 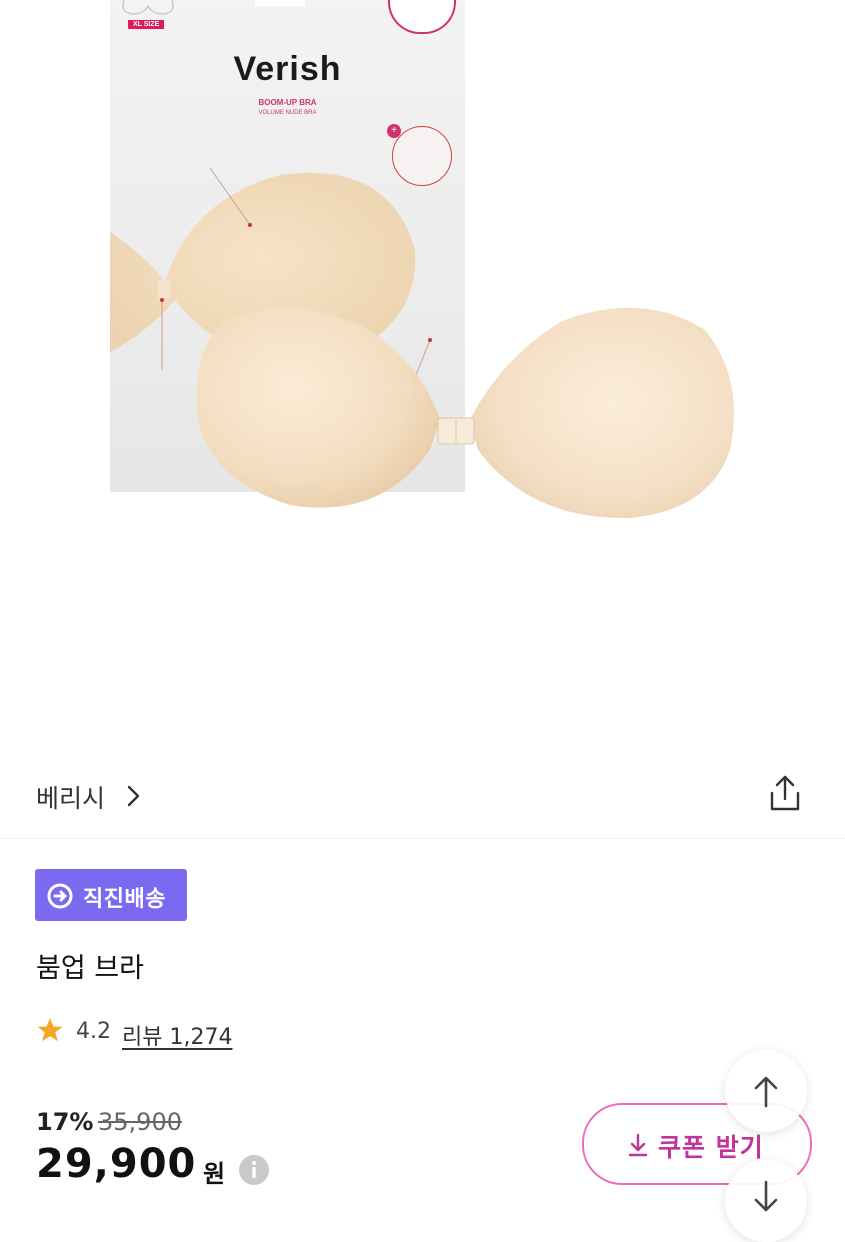 I want to click on arrow-up-icon, so click(x=766, y=1092).